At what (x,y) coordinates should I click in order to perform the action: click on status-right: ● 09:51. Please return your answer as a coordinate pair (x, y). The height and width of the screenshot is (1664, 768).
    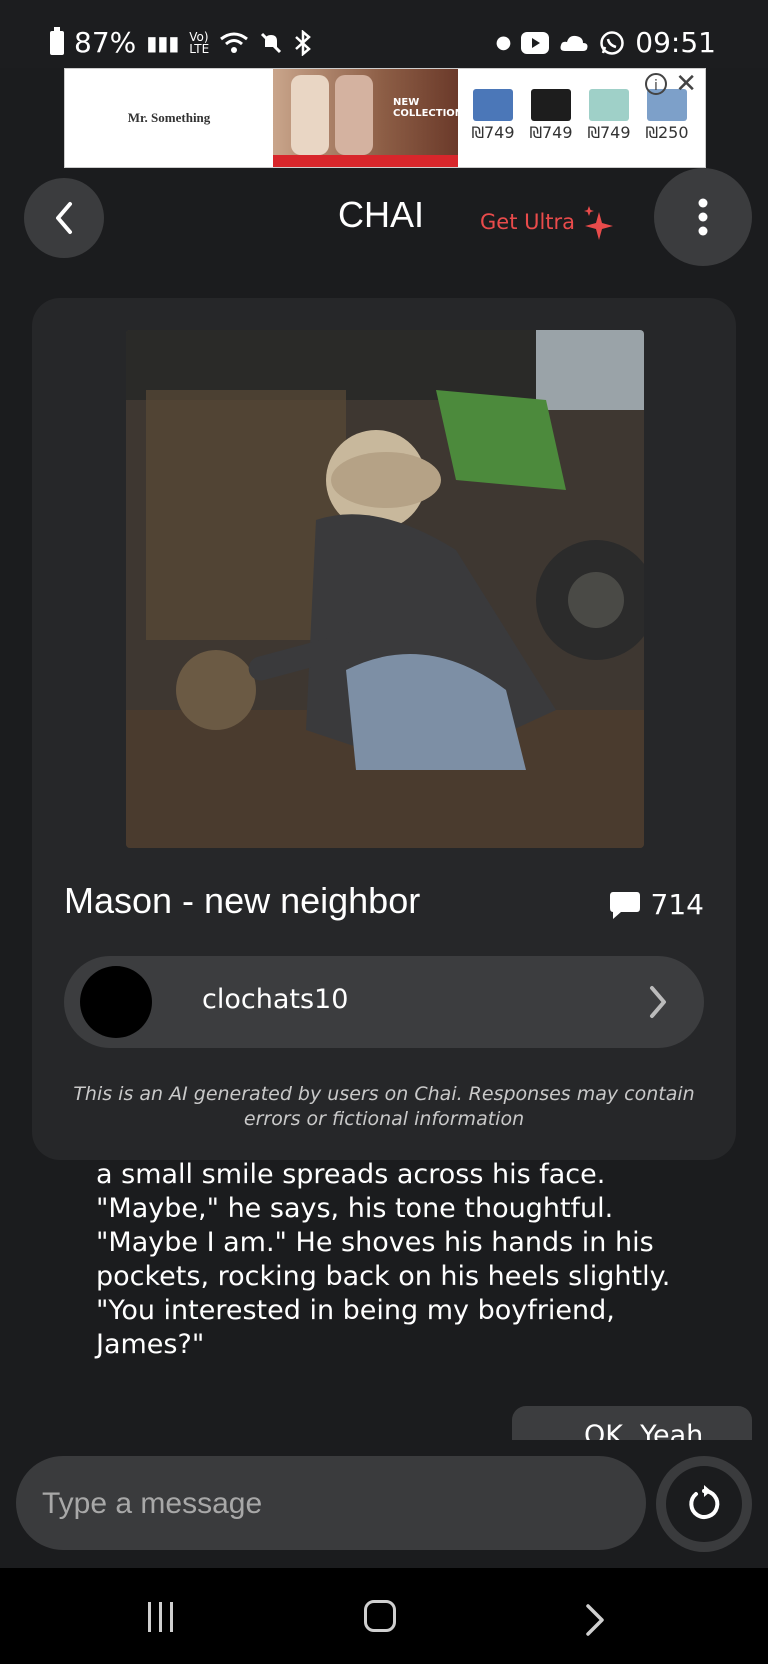
    Looking at the image, I should click on (606, 42).